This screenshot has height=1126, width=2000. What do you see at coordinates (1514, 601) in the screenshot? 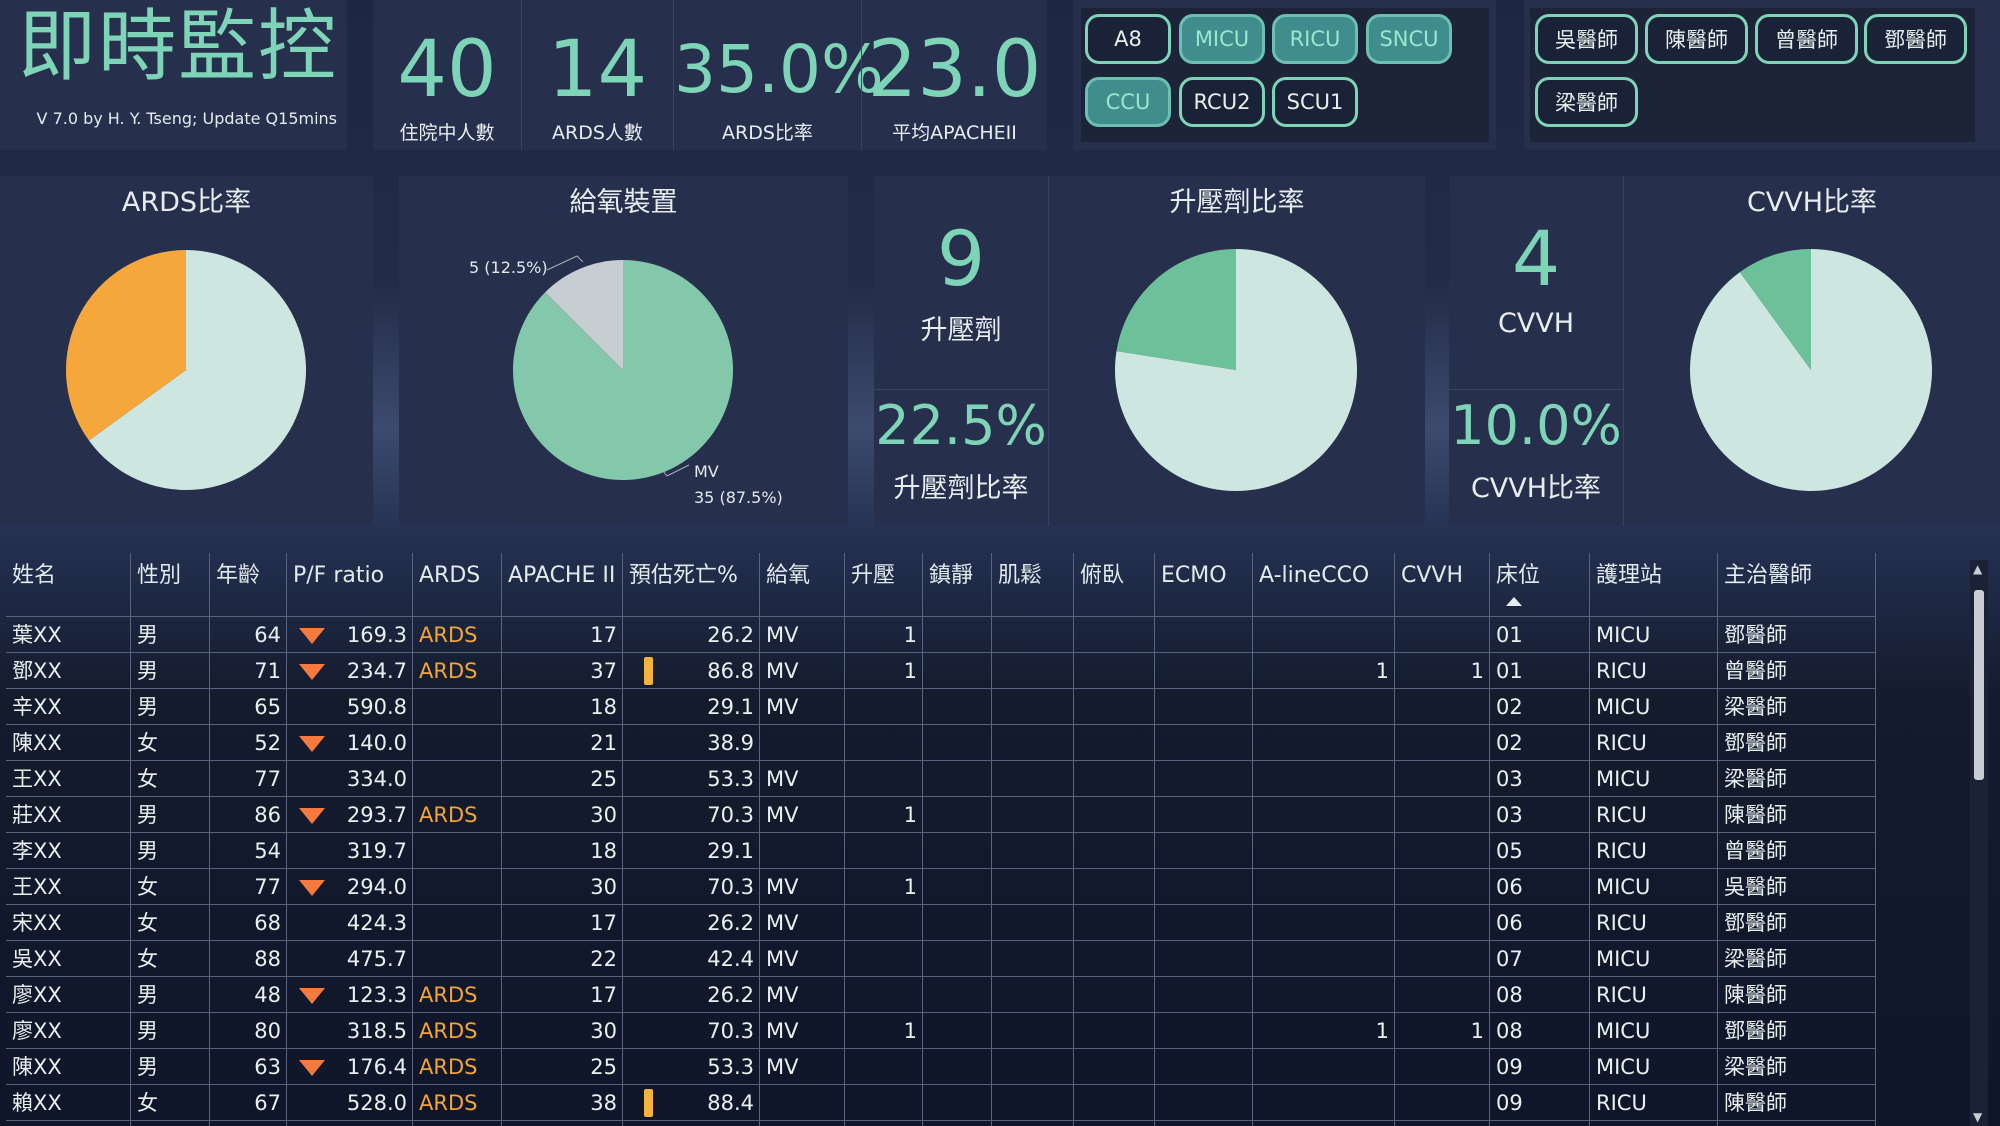
I see `sort-ascending-icon` at bounding box center [1514, 601].